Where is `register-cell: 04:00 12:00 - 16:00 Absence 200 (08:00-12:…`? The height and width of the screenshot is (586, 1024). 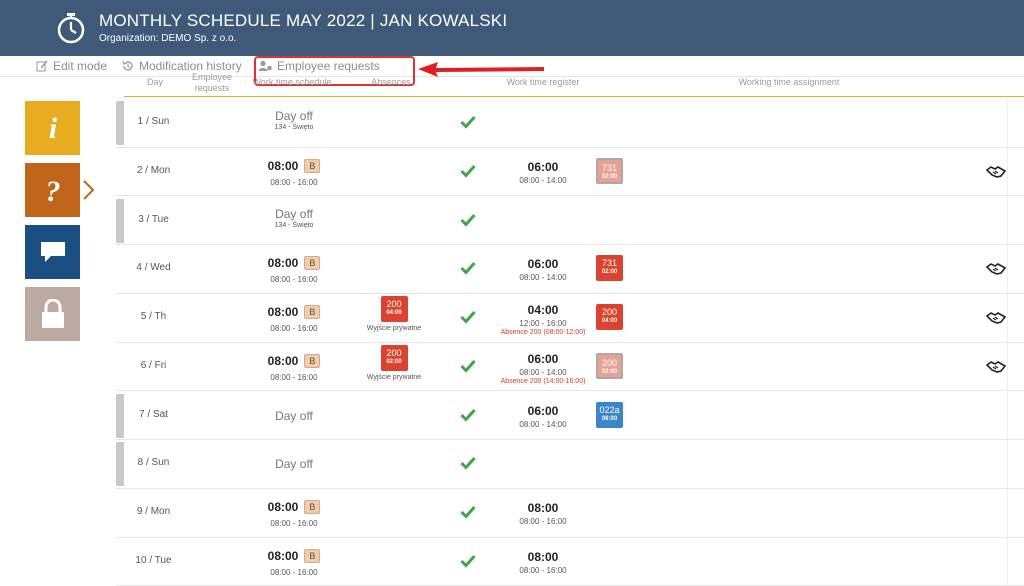 register-cell: 04:00 12:00 - 16:00 Absence 200 (08:00-12:… is located at coordinates (543, 315).